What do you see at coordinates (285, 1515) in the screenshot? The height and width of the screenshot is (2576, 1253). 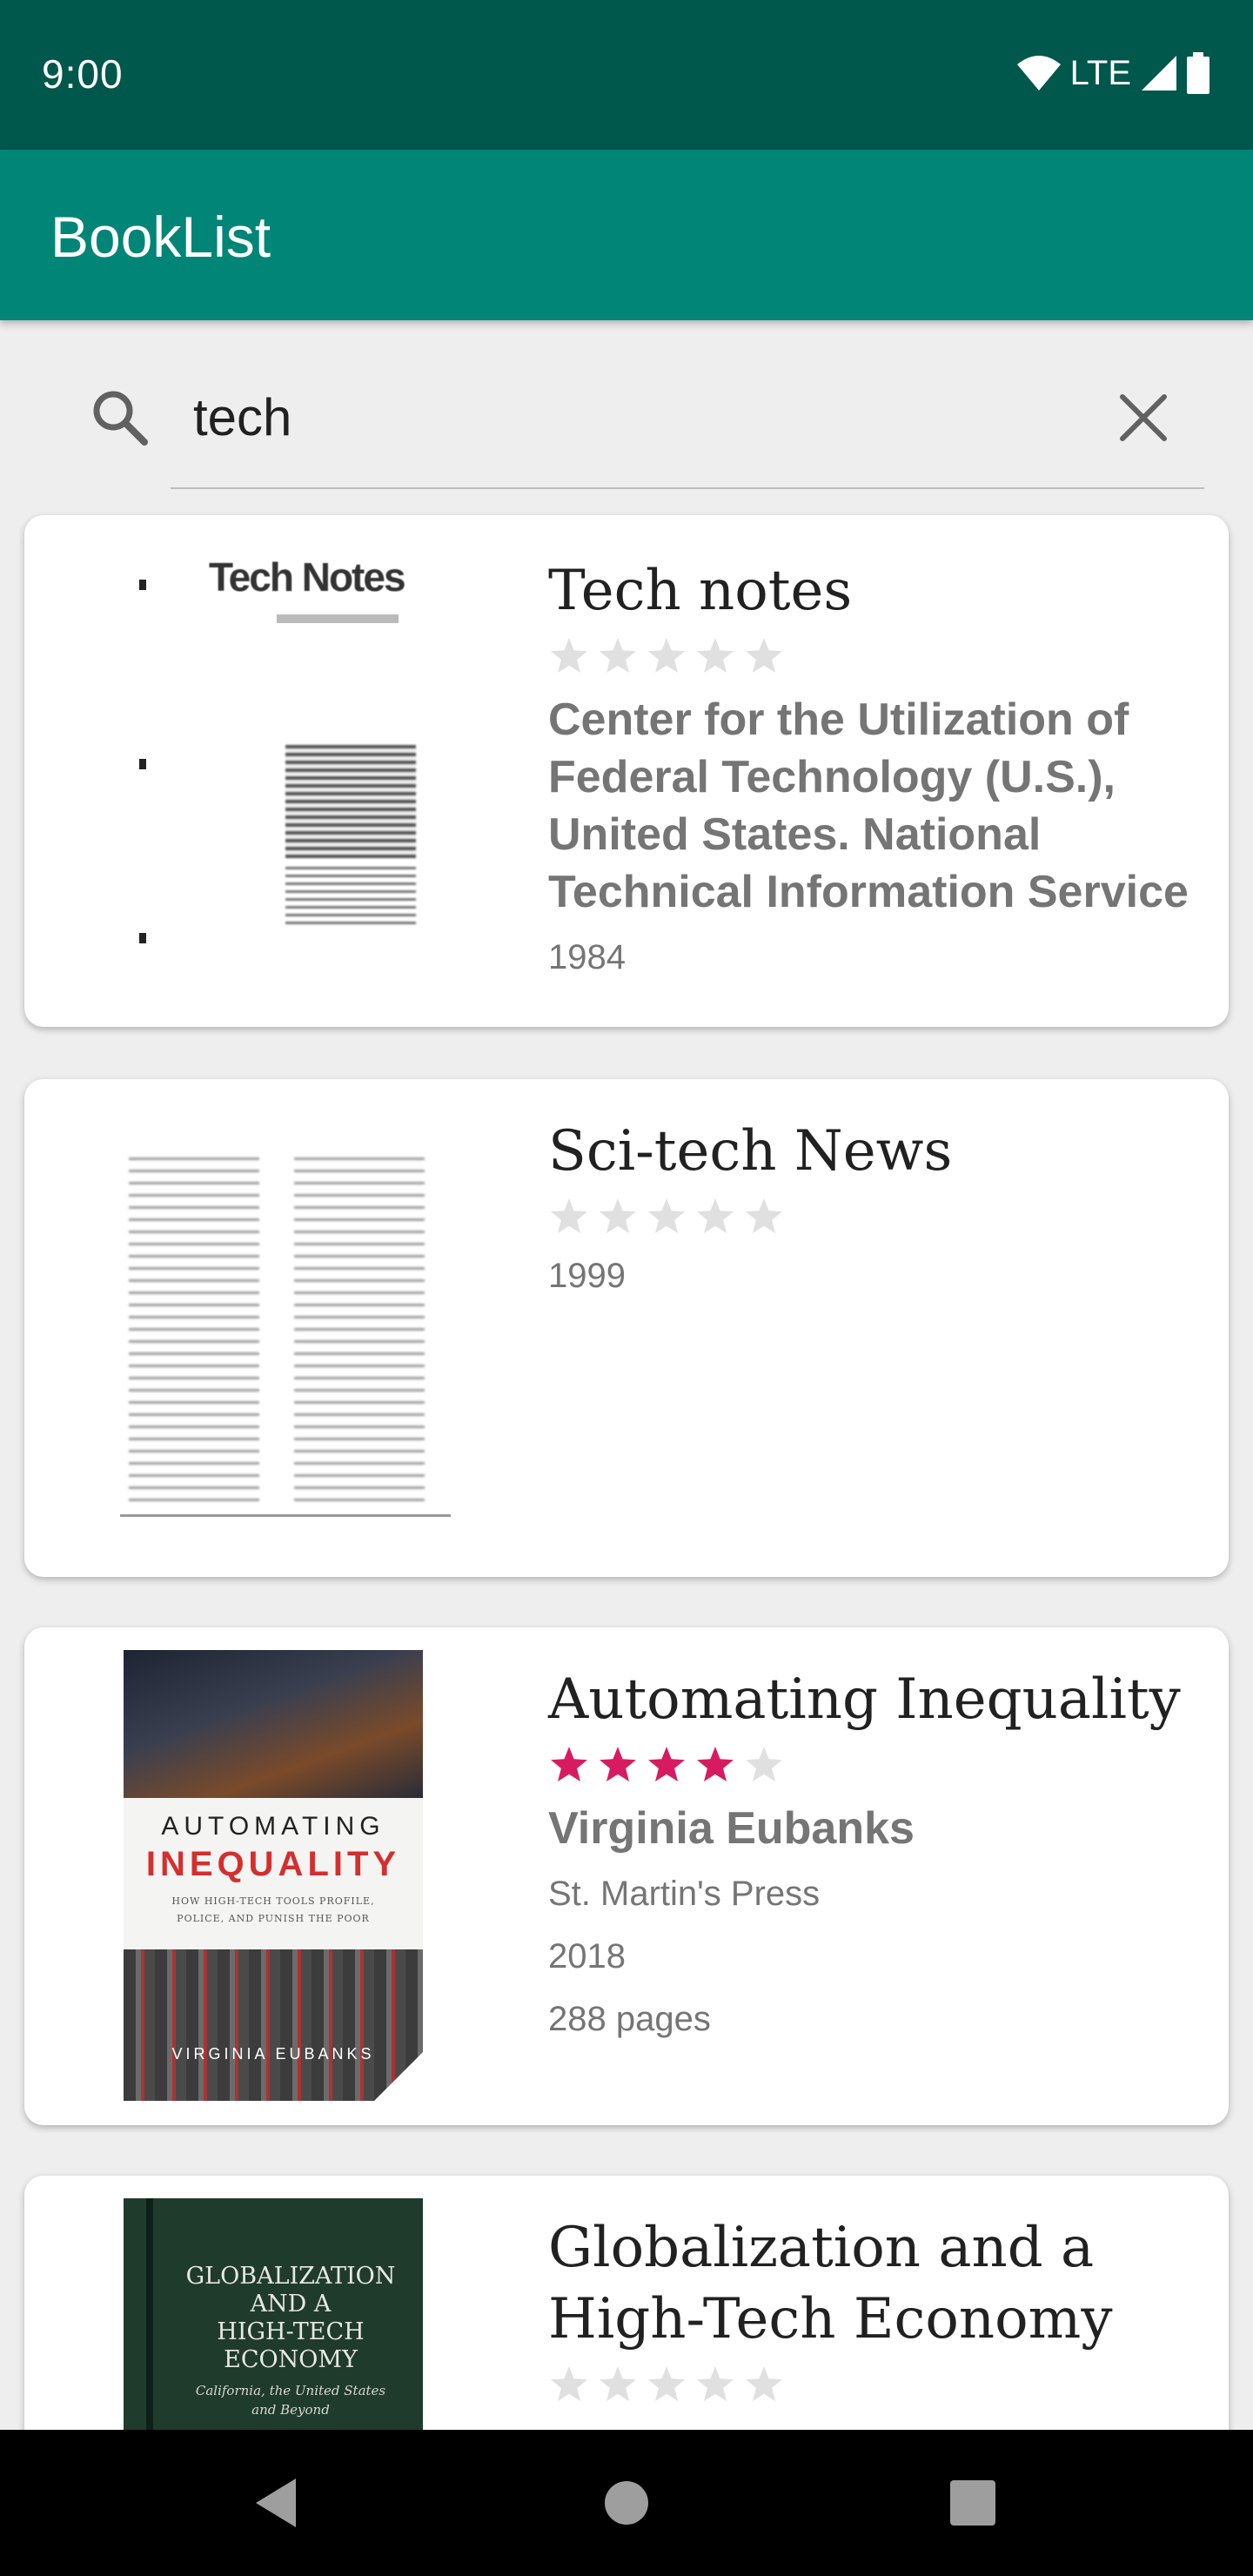 I see `cover-rule` at bounding box center [285, 1515].